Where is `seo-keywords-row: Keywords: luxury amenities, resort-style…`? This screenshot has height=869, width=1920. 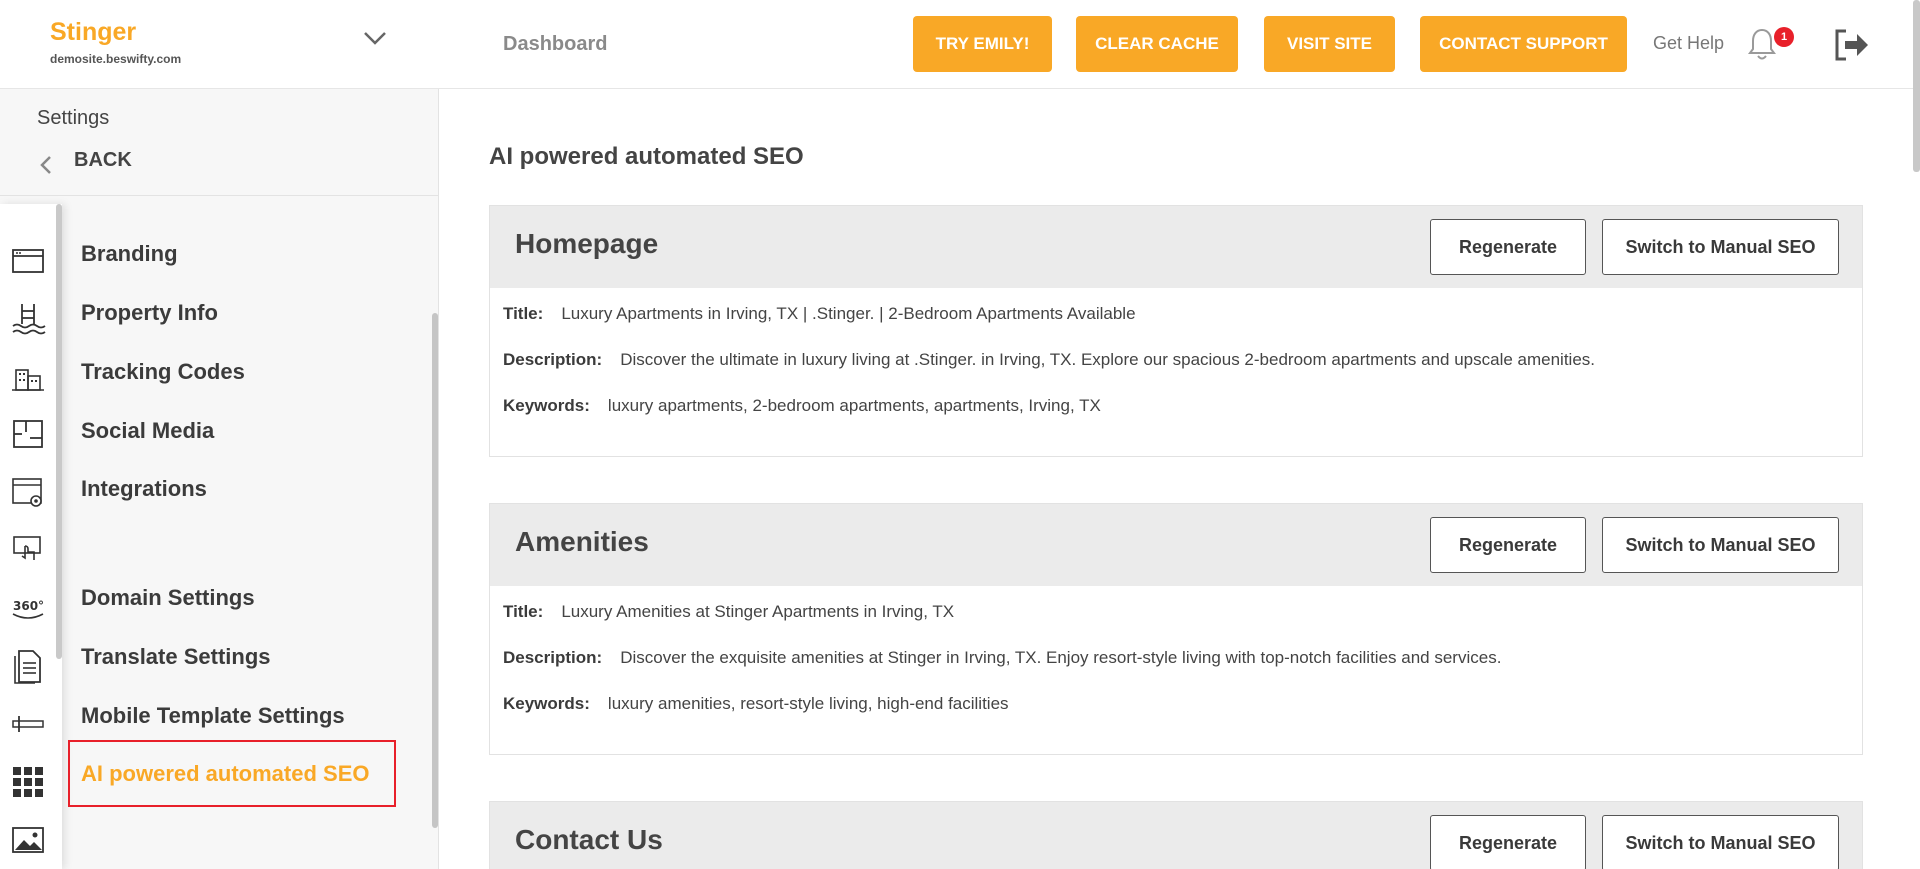
seo-keywords-row: Keywords: luxury amenities, resort-style… is located at coordinates (1176, 717).